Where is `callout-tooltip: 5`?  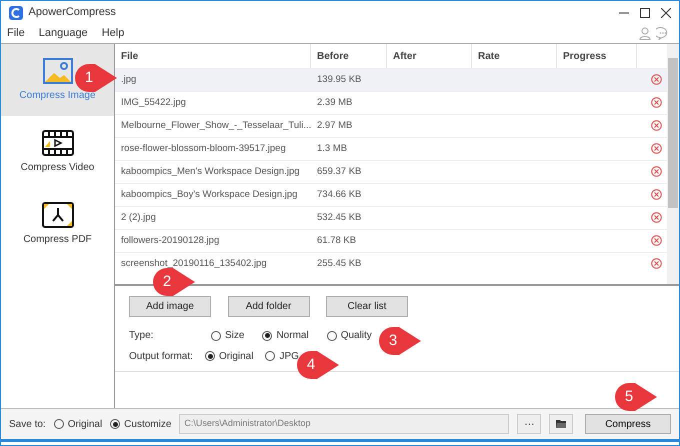
callout-tooltip: 5 is located at coordinates (637, 397).